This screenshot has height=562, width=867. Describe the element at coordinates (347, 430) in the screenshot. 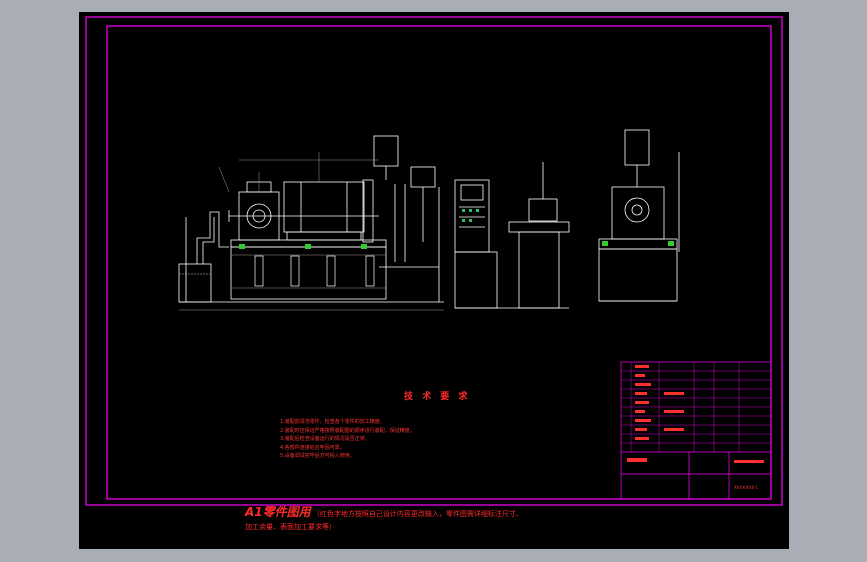

I see `tech-requirement-item: 2.装配时应保证严格按照装配图的顺序进行装配，保证精度。` at that location.